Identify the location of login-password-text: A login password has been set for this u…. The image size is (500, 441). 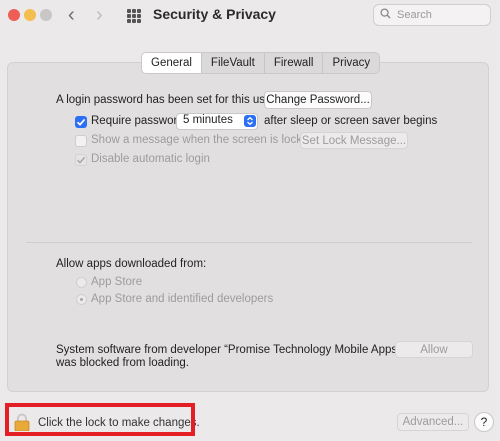
(166, 100).